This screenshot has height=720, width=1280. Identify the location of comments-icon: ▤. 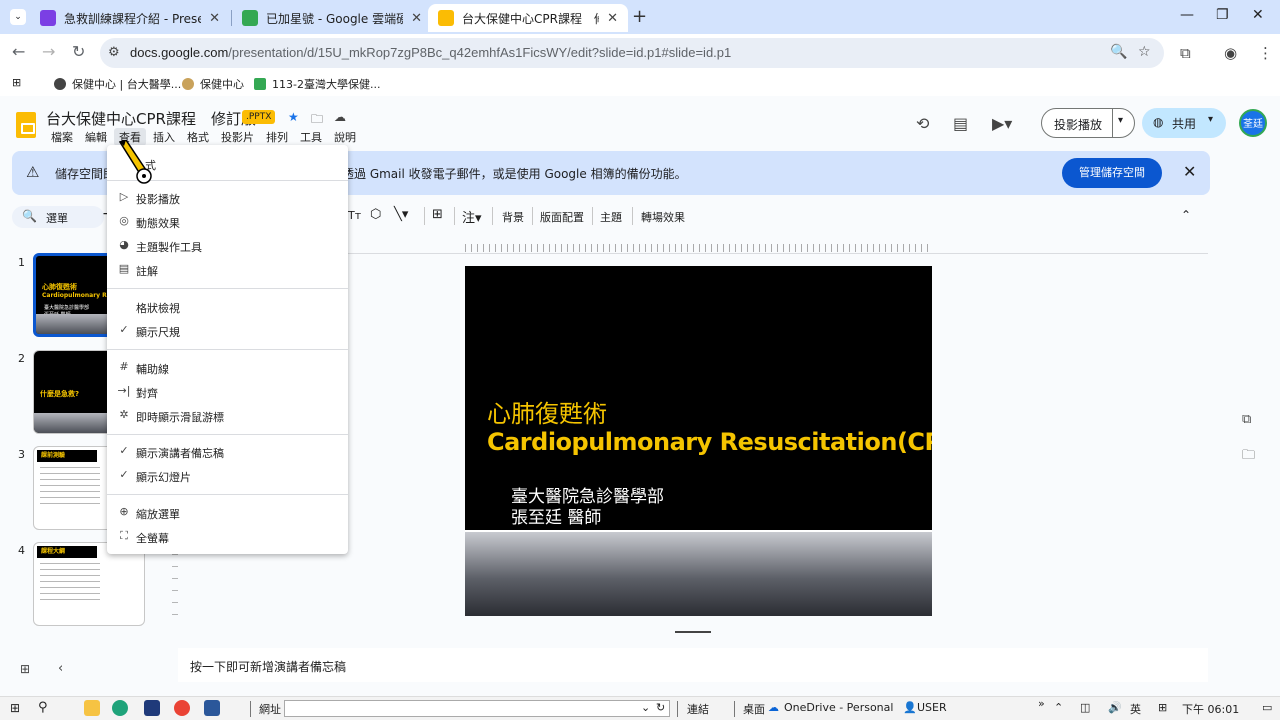
(960, 123).